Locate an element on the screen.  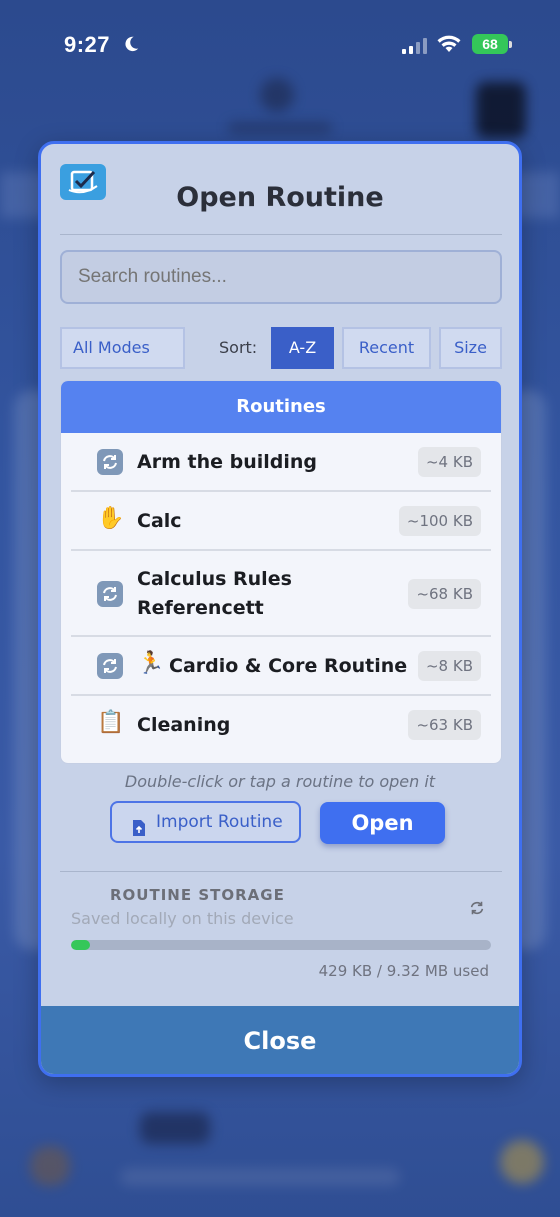
storage-label: ROUTINE STORAGE is located at coordinates (197, 895).